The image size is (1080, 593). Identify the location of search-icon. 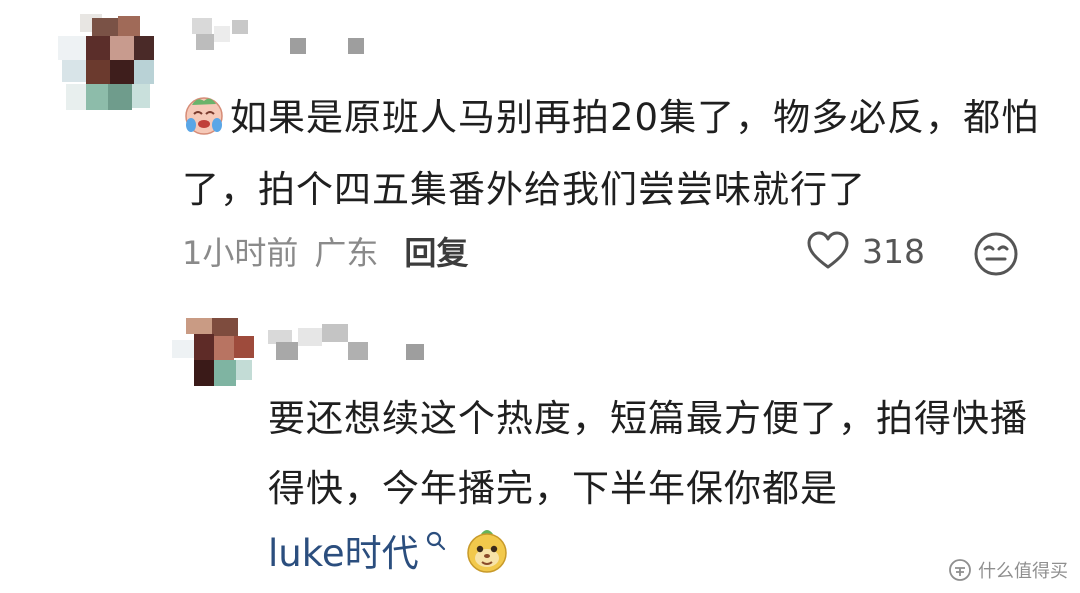
(436, 541).